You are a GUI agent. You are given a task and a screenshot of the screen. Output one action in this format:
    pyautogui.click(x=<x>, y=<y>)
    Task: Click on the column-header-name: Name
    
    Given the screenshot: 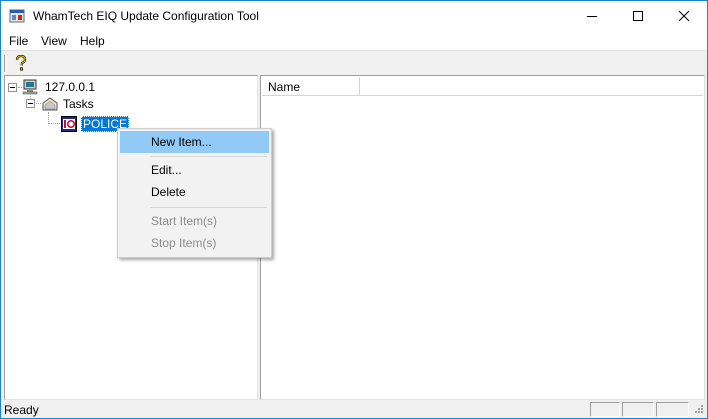 What is the action you would take?
    pyautogui.click(x=311, y=86)
    